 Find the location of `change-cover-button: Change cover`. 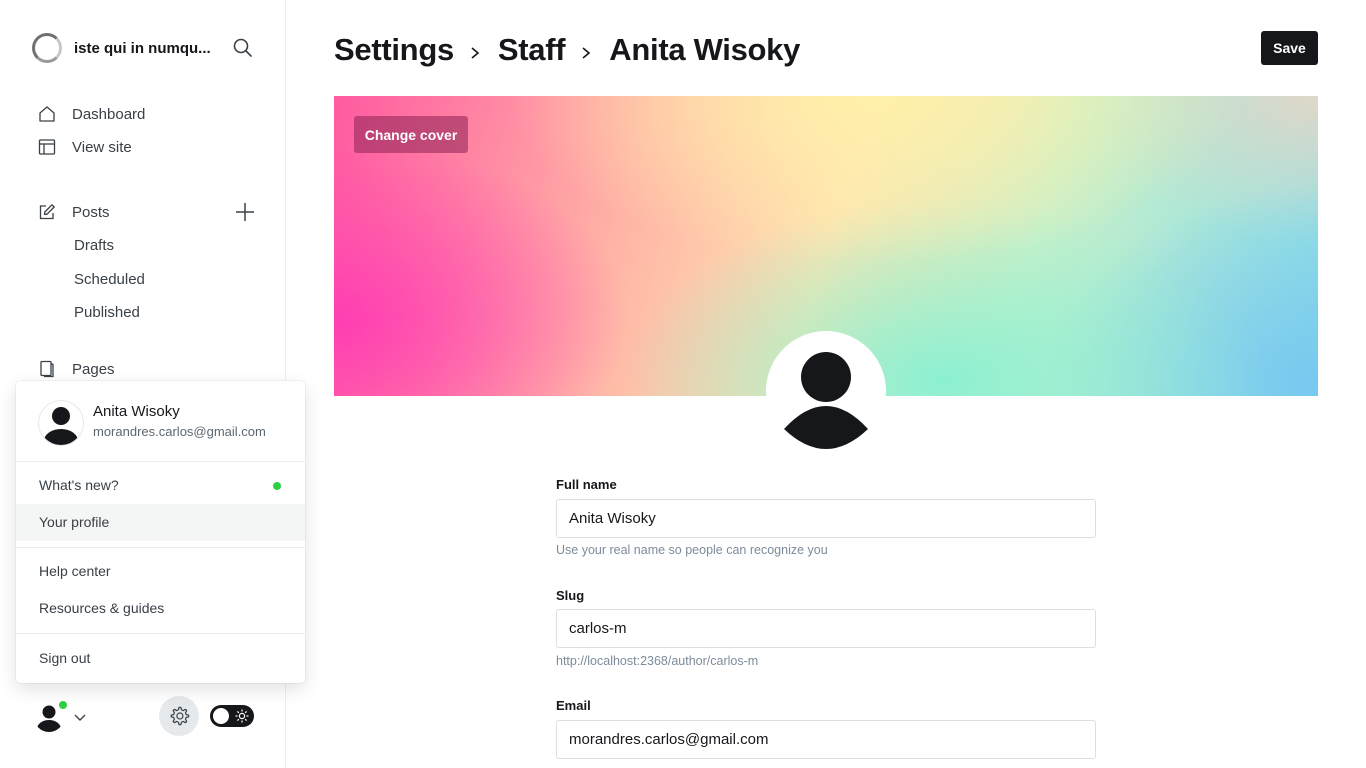

change-cover-button: Change cover is located at coordinates (411, 134).